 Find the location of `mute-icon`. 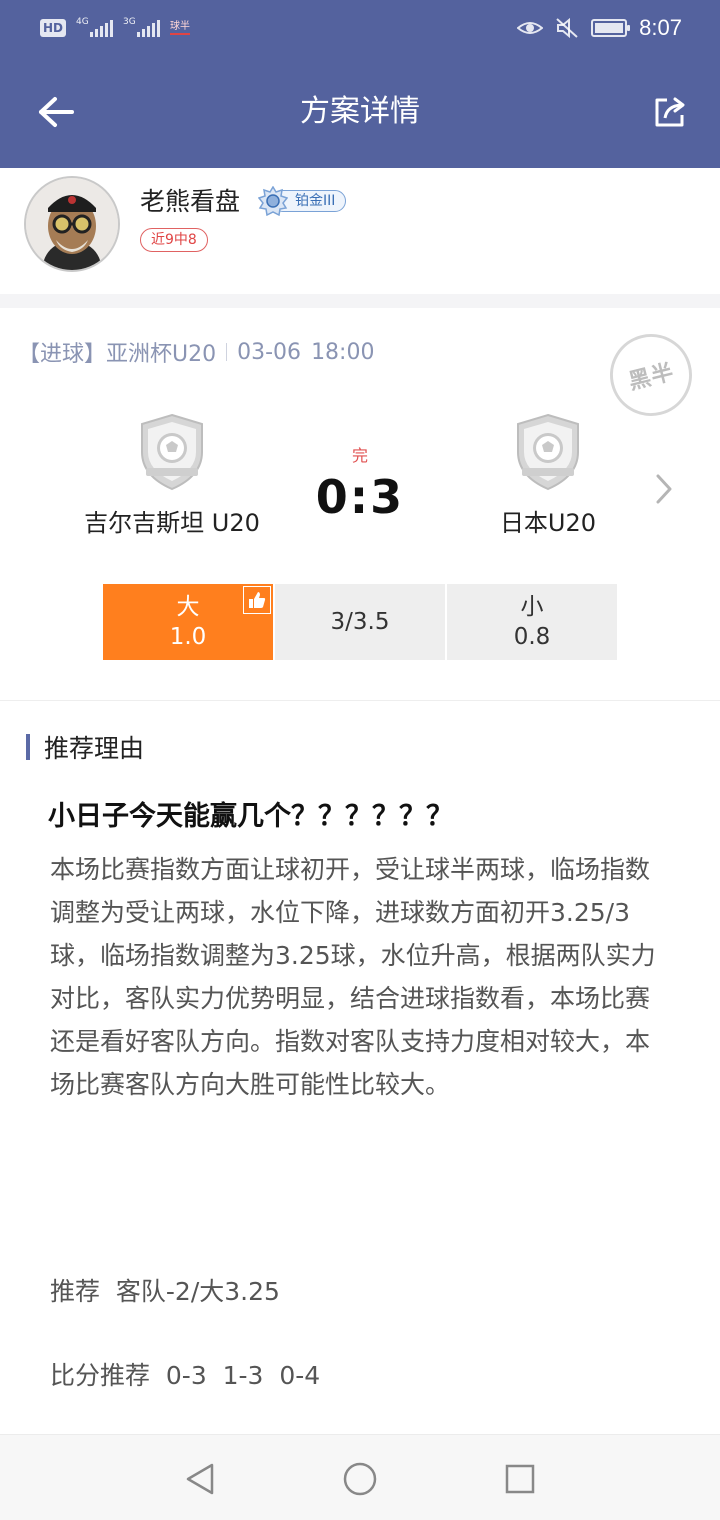

mute-icon is located at coordinates (567, 28).